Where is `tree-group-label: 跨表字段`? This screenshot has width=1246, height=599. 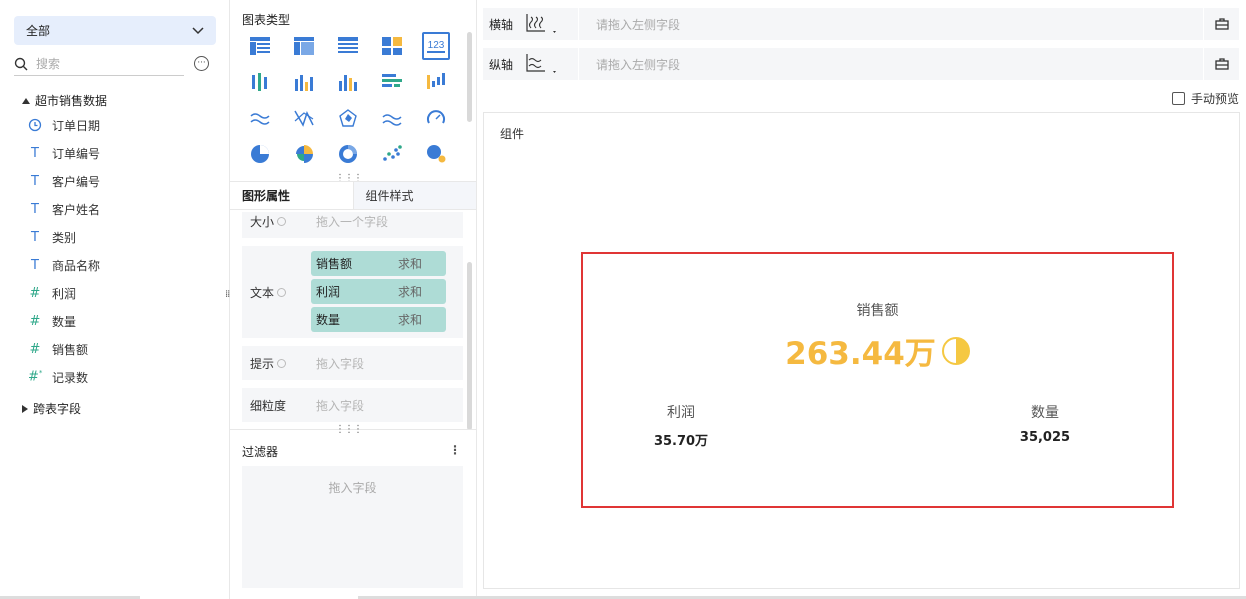
tree-group-label: 跨表字段 is located at coordinates (57, 409).